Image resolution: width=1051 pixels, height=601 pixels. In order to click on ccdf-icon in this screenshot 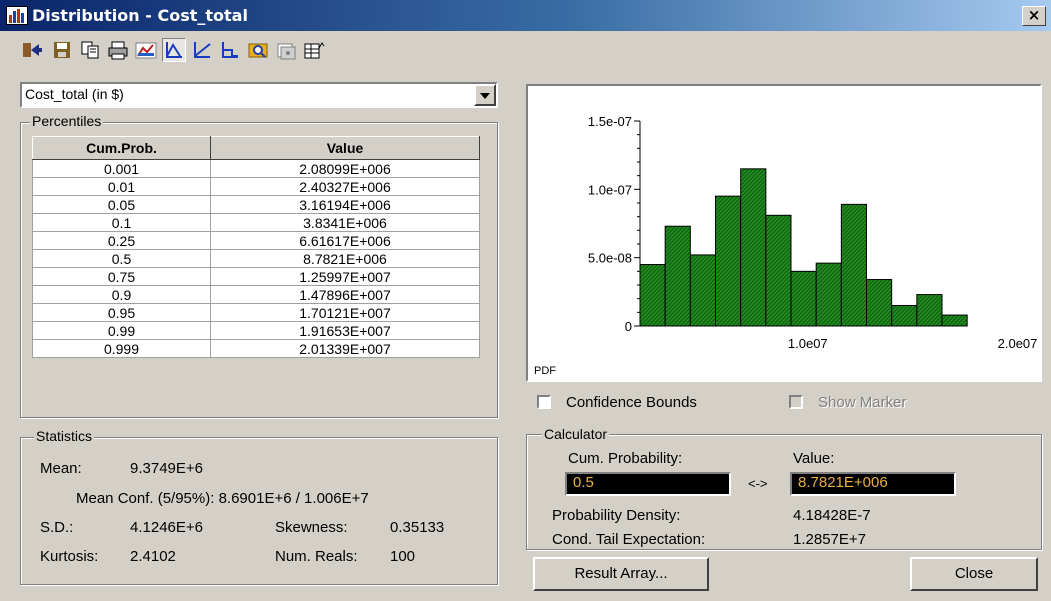, I will do `click(230, 50)`.